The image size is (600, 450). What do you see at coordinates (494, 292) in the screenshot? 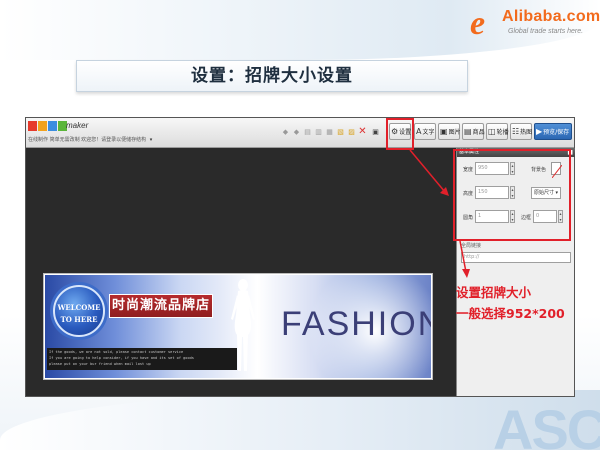
I see `annotation-line-1: 设置招牌大小` at bounding box center [494, 292].